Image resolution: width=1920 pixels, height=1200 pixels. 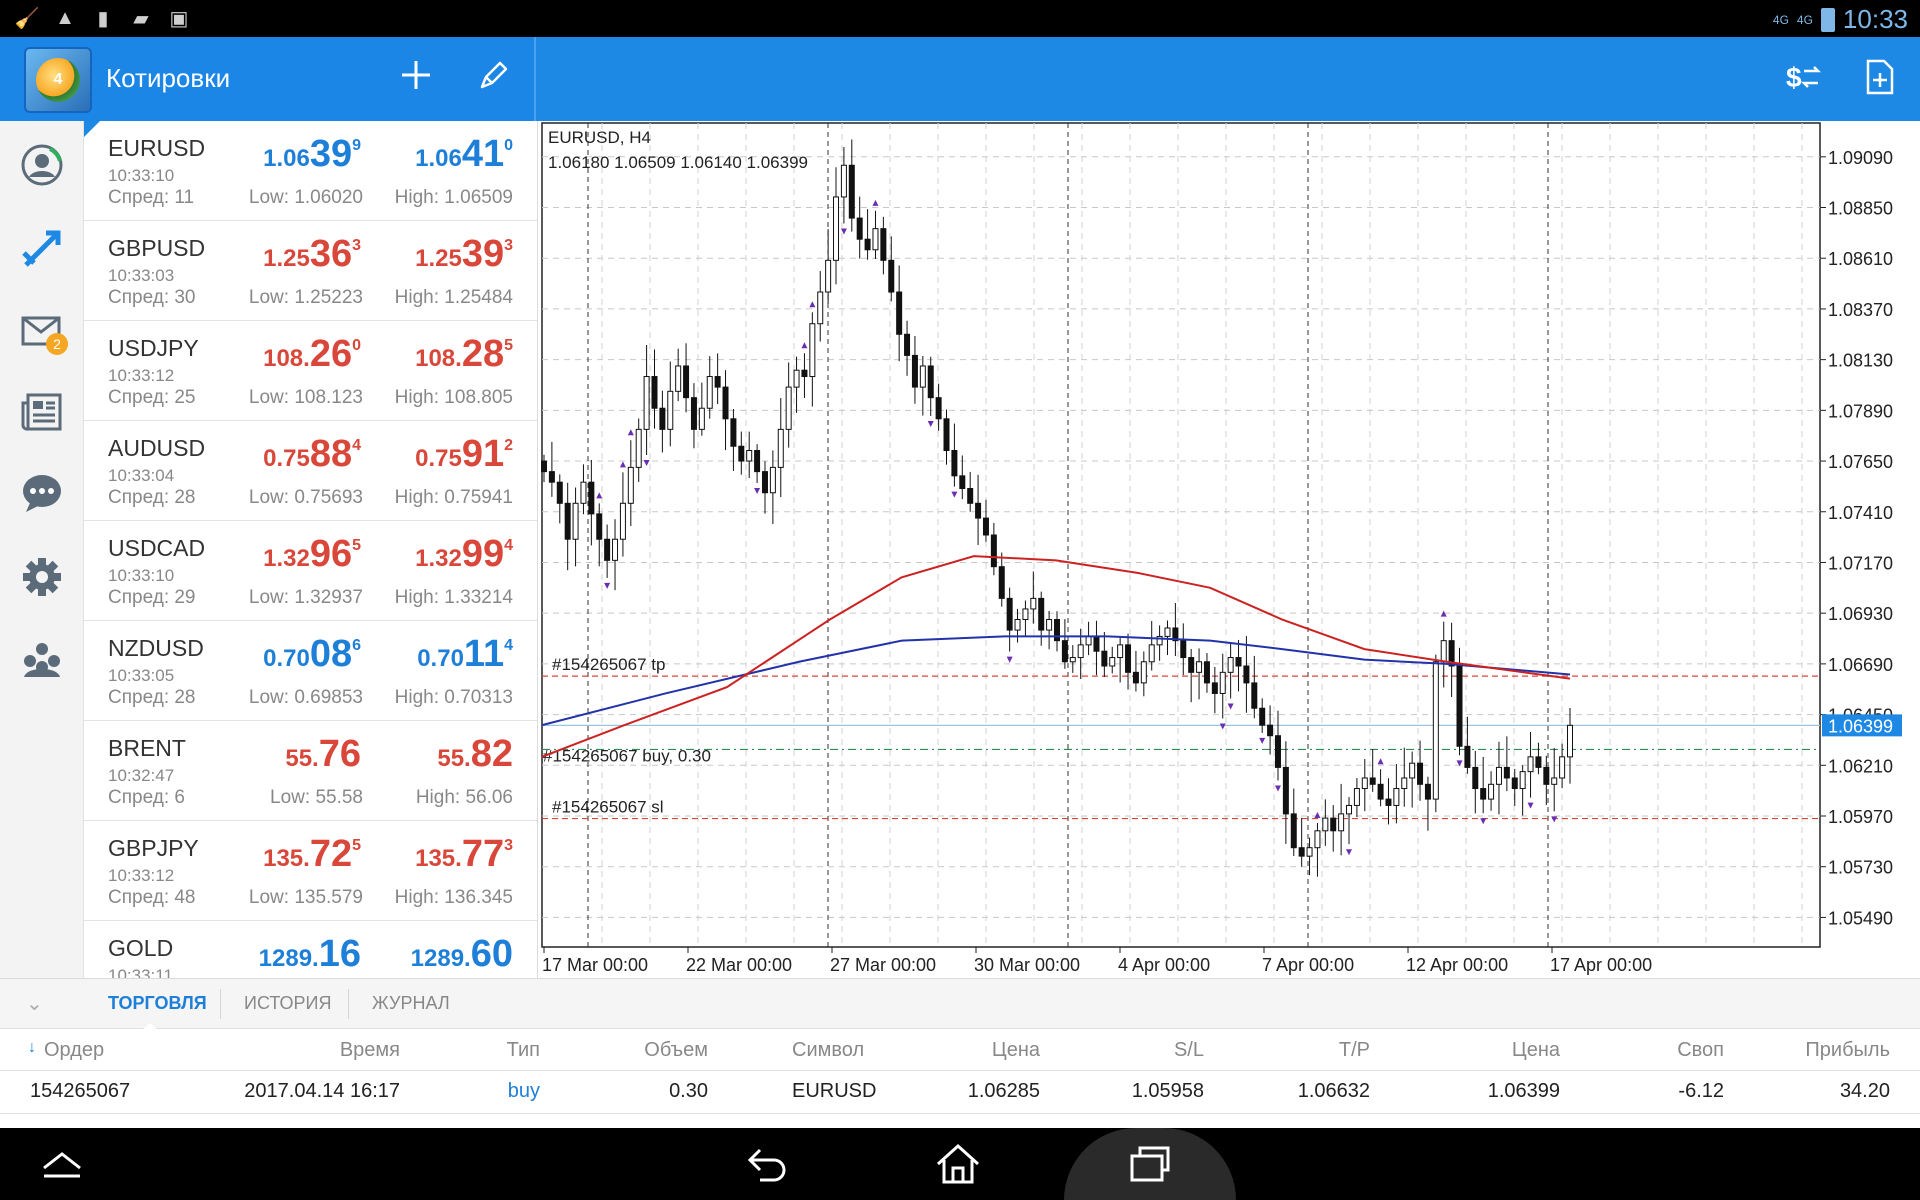 I want to click on quote-ask-price: 108.285, so click(x=464, y=354).